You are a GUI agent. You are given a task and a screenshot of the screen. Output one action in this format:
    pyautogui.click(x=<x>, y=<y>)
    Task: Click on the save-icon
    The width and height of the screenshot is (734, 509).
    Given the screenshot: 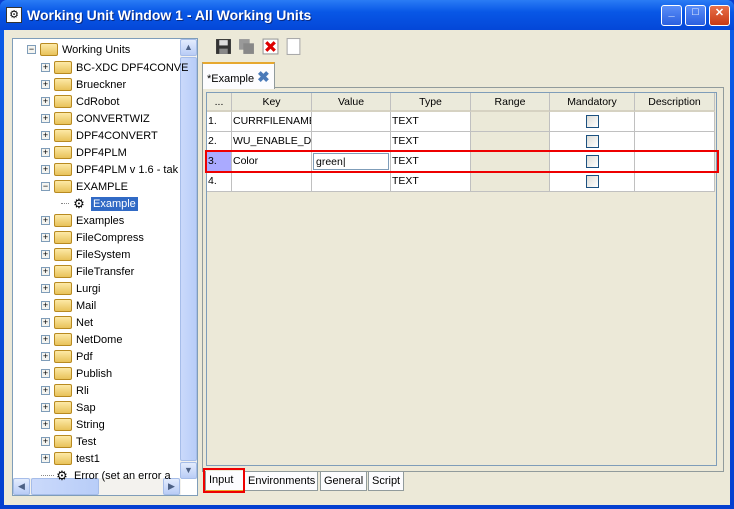 What is the action you would take?
    pyautogui.click(x=223, y=46)
    